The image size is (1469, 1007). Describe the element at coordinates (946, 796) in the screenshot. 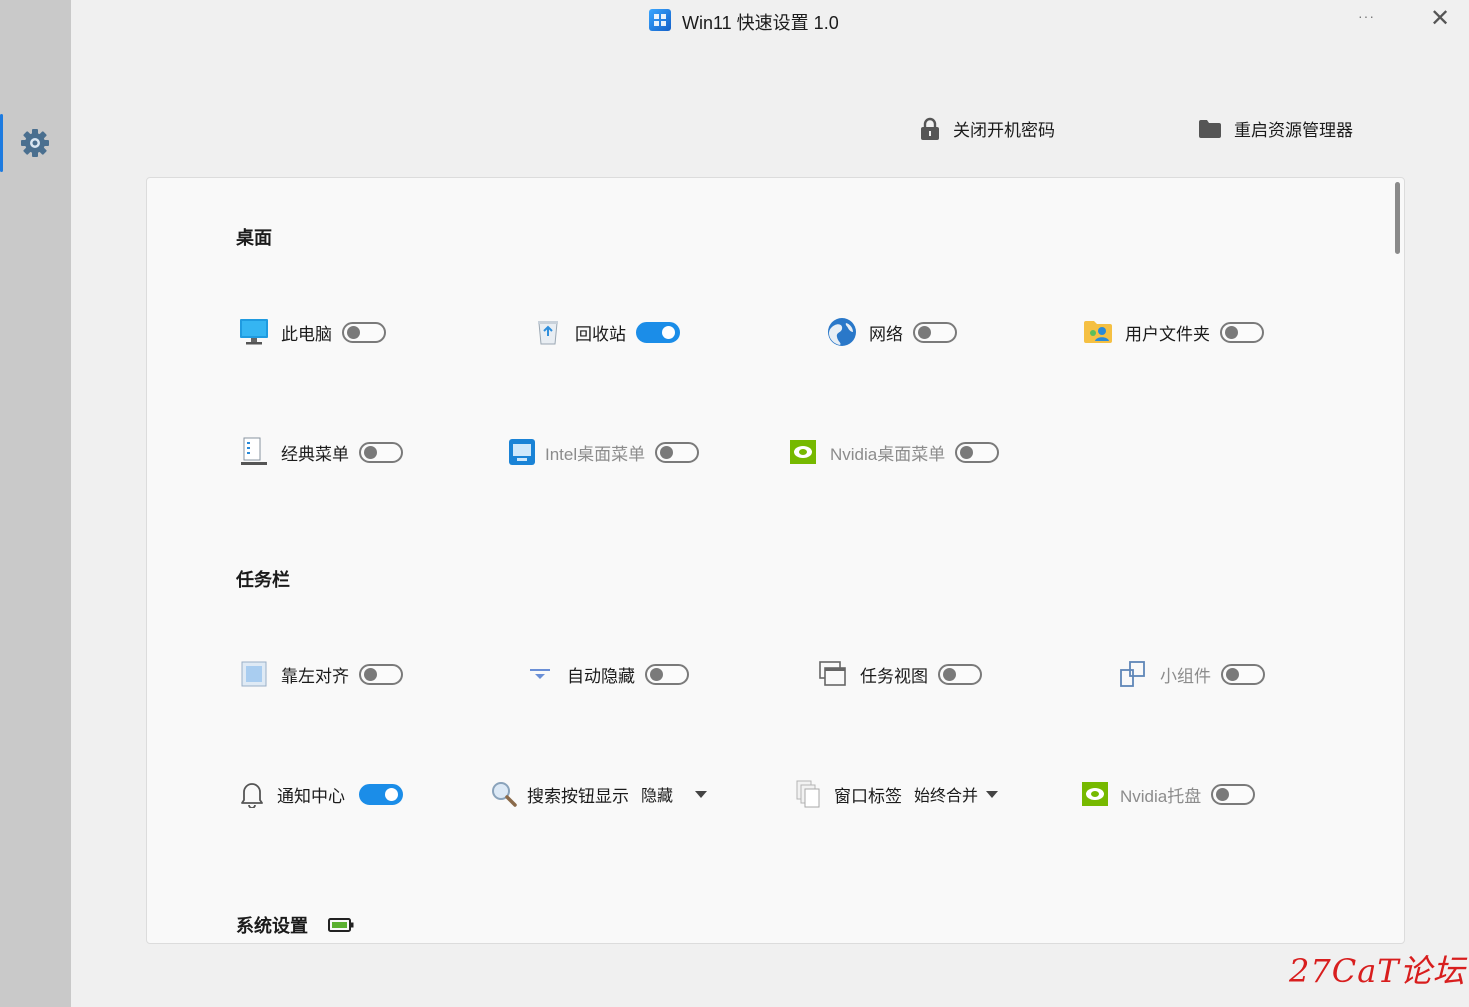

I see `window-tabs-value: 始终合并` at that location.